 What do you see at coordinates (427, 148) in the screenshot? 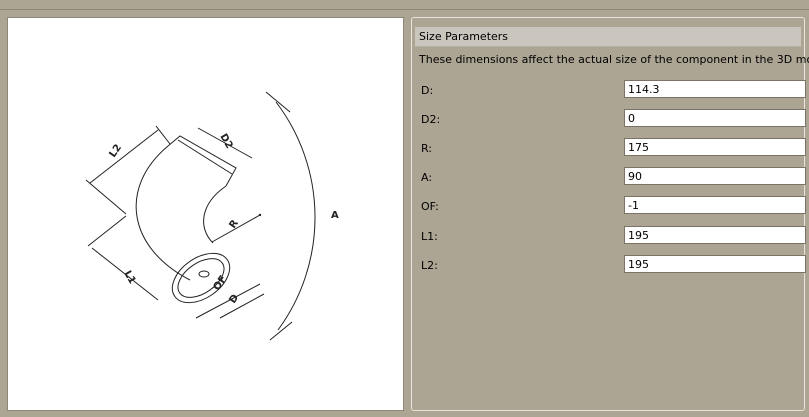
I see `param-label-r: R:` at bounding box center [427, 148].